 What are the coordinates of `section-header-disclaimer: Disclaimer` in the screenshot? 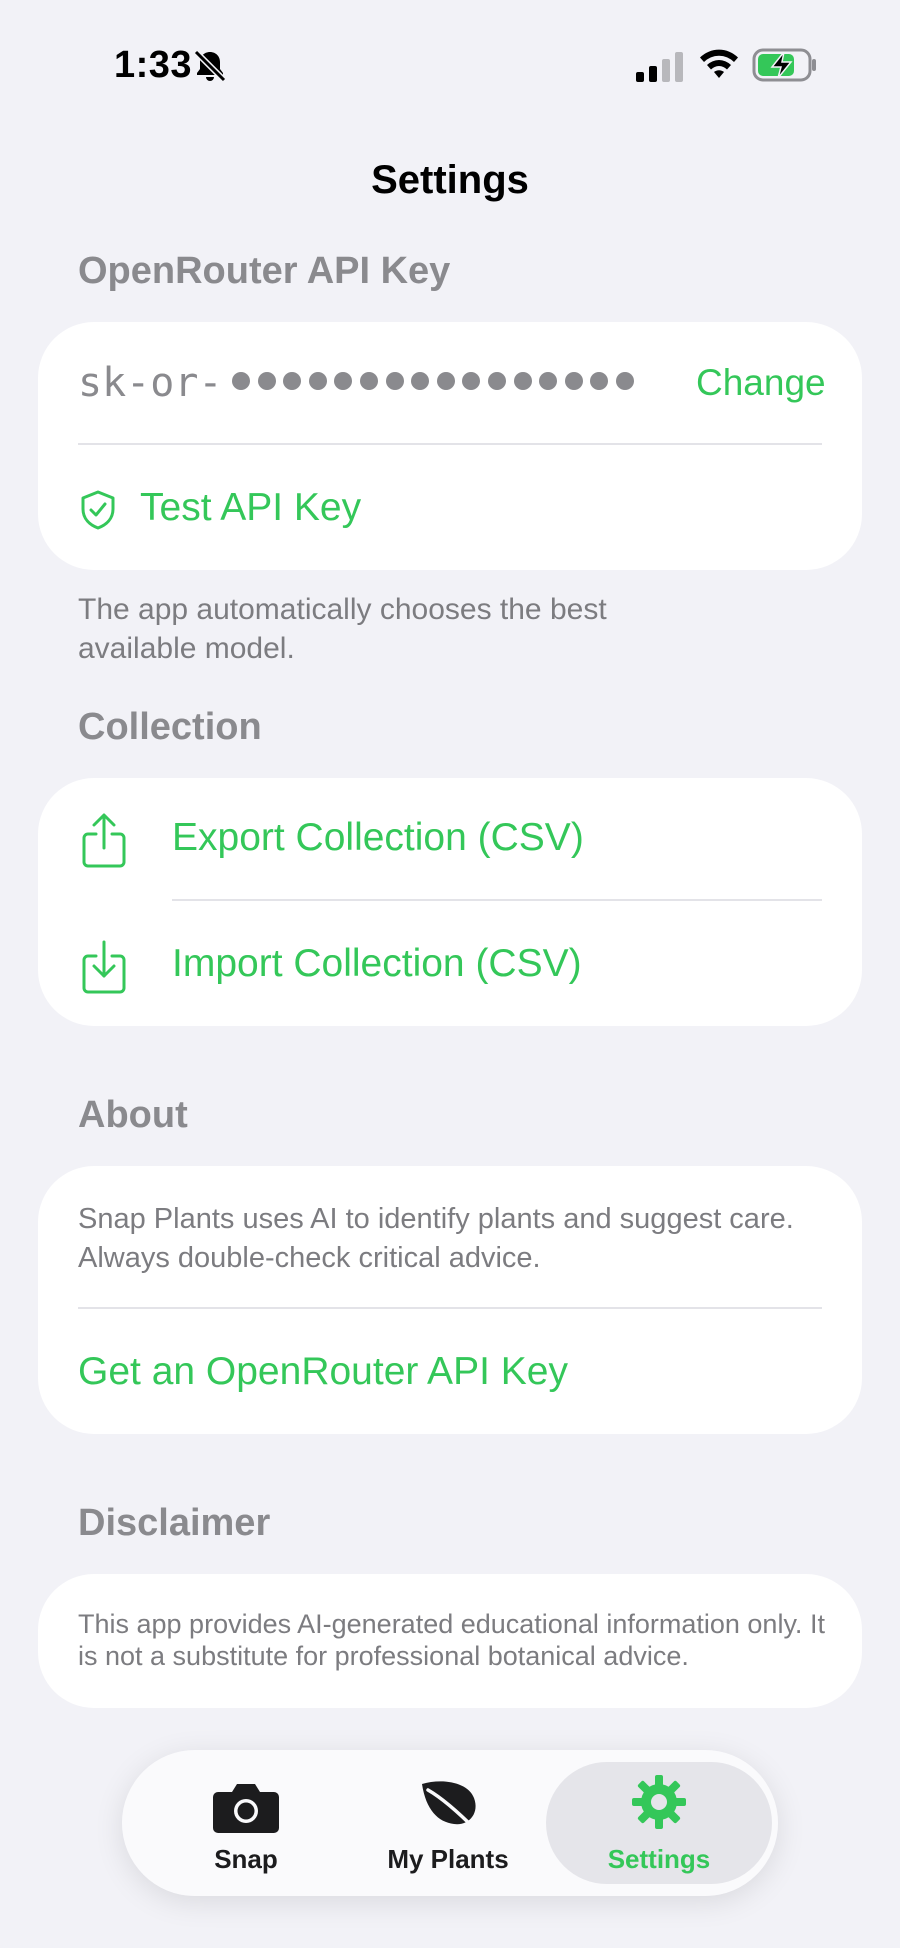 It's located at (174, 1523).